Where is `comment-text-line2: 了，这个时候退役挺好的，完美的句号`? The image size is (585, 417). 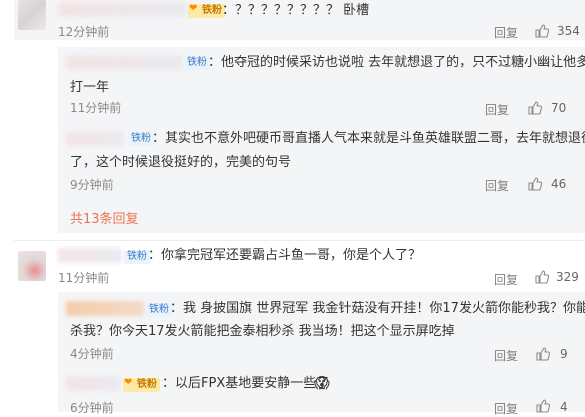 comment-text-line2: 了，这个时候退役挺好的，完美的句号 is located at coordinates (181, 162).